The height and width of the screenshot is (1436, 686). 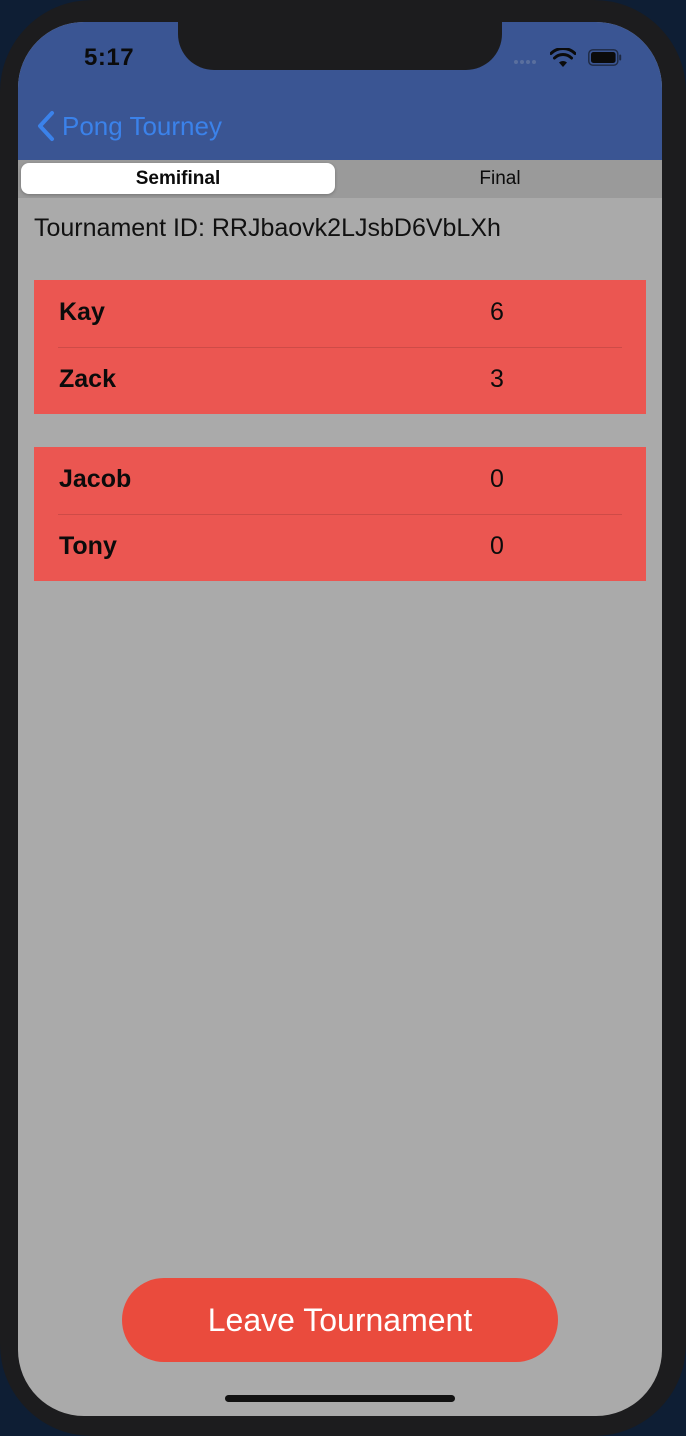 I want to click on tab-final: Final, so click(x=500, y=178).